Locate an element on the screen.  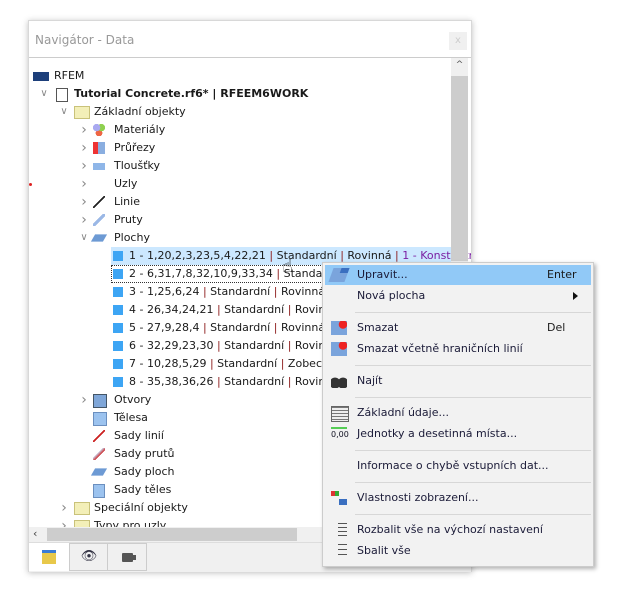
menu-item: Najít is located at coordinates (458, 381).